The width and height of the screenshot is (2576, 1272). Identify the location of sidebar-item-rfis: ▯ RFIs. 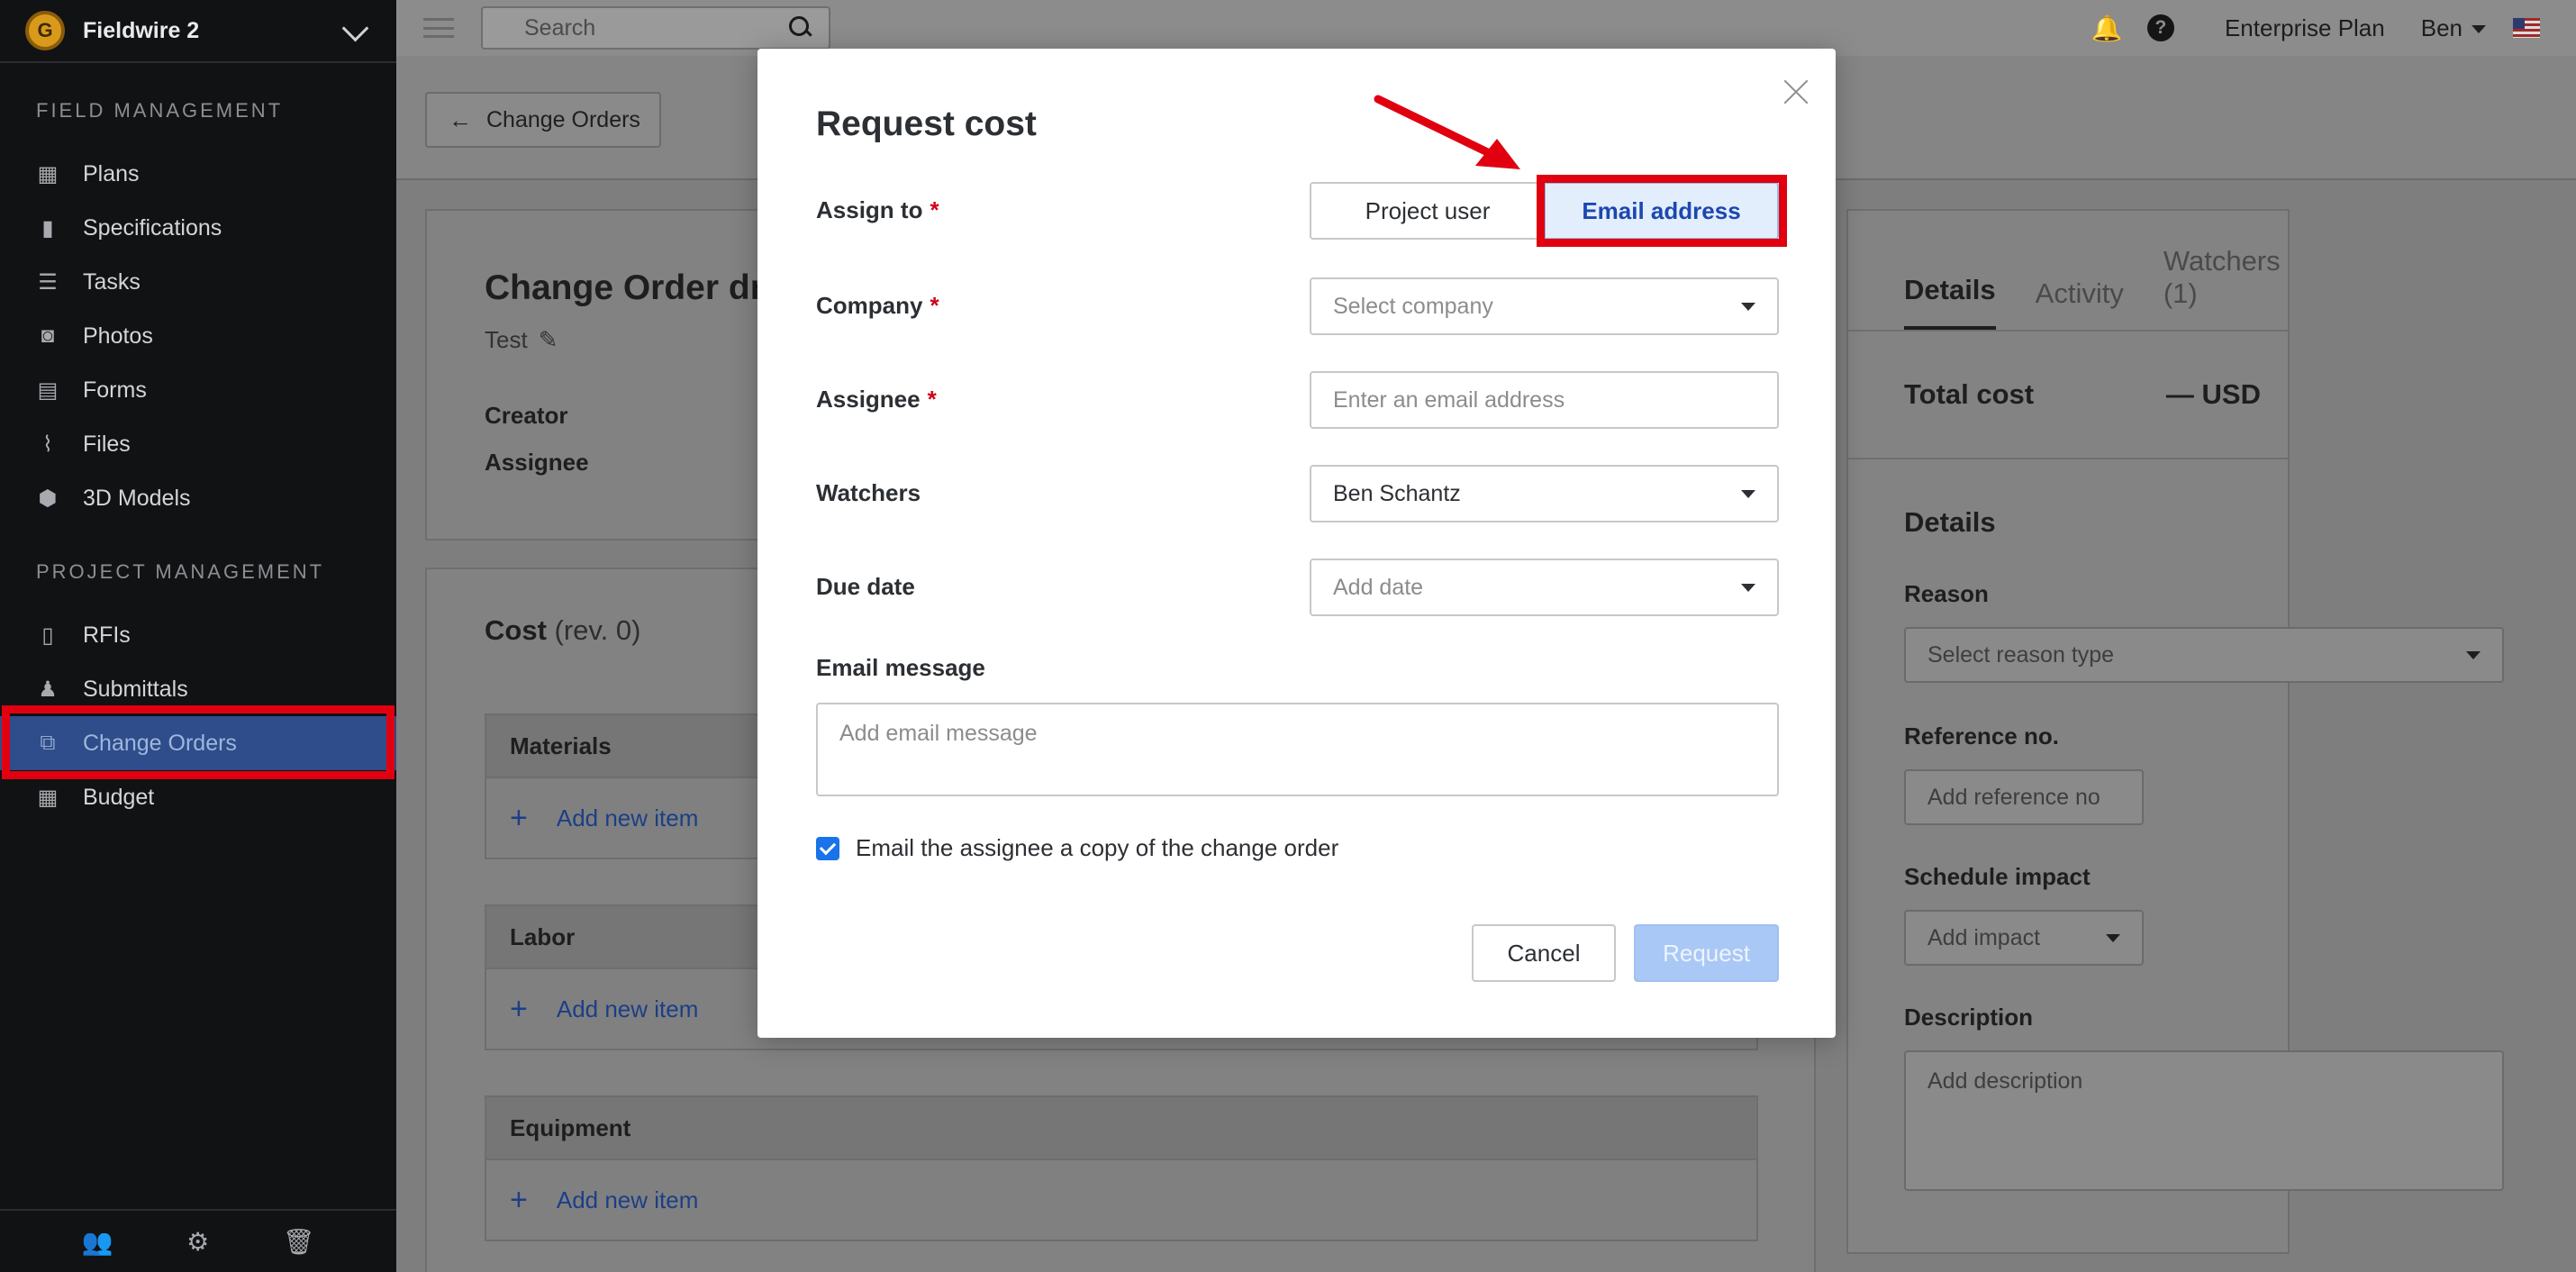
(198, 635).